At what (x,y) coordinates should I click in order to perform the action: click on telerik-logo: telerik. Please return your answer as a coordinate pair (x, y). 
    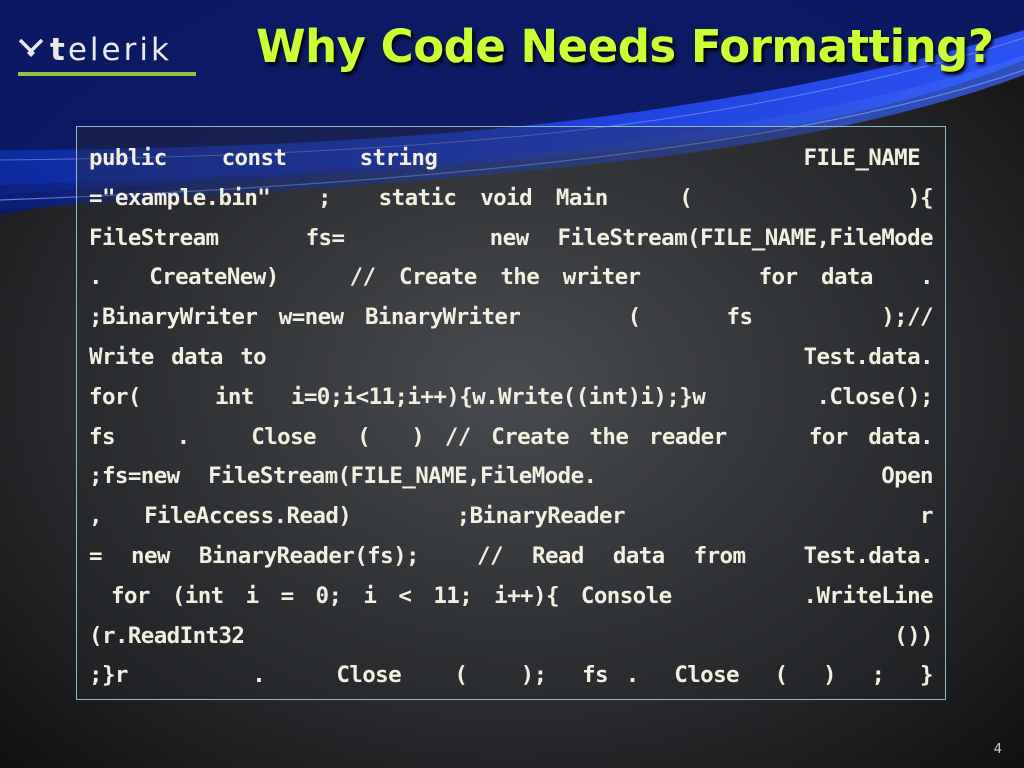
    Looking at the image, I should click on (108, 55).